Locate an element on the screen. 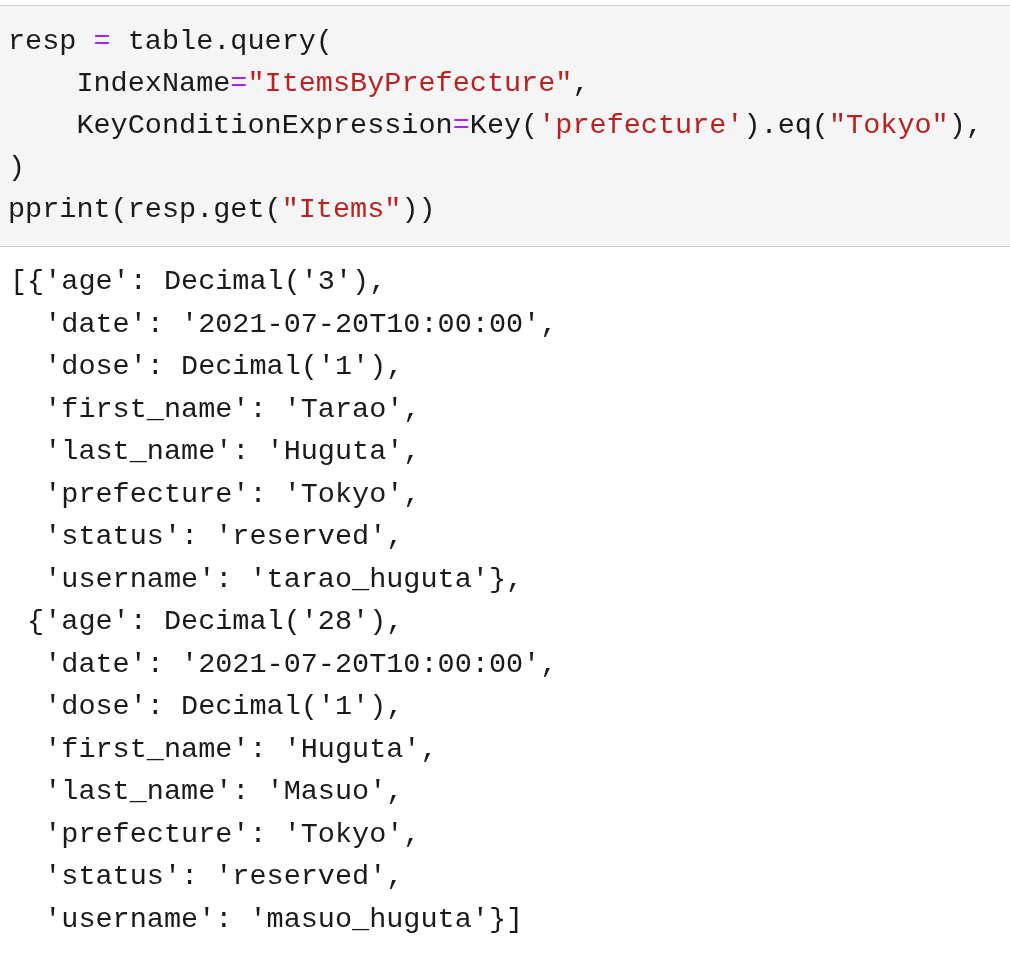  code-line: pprint(resp.get("Items")) is located at coordinates (222, 210).